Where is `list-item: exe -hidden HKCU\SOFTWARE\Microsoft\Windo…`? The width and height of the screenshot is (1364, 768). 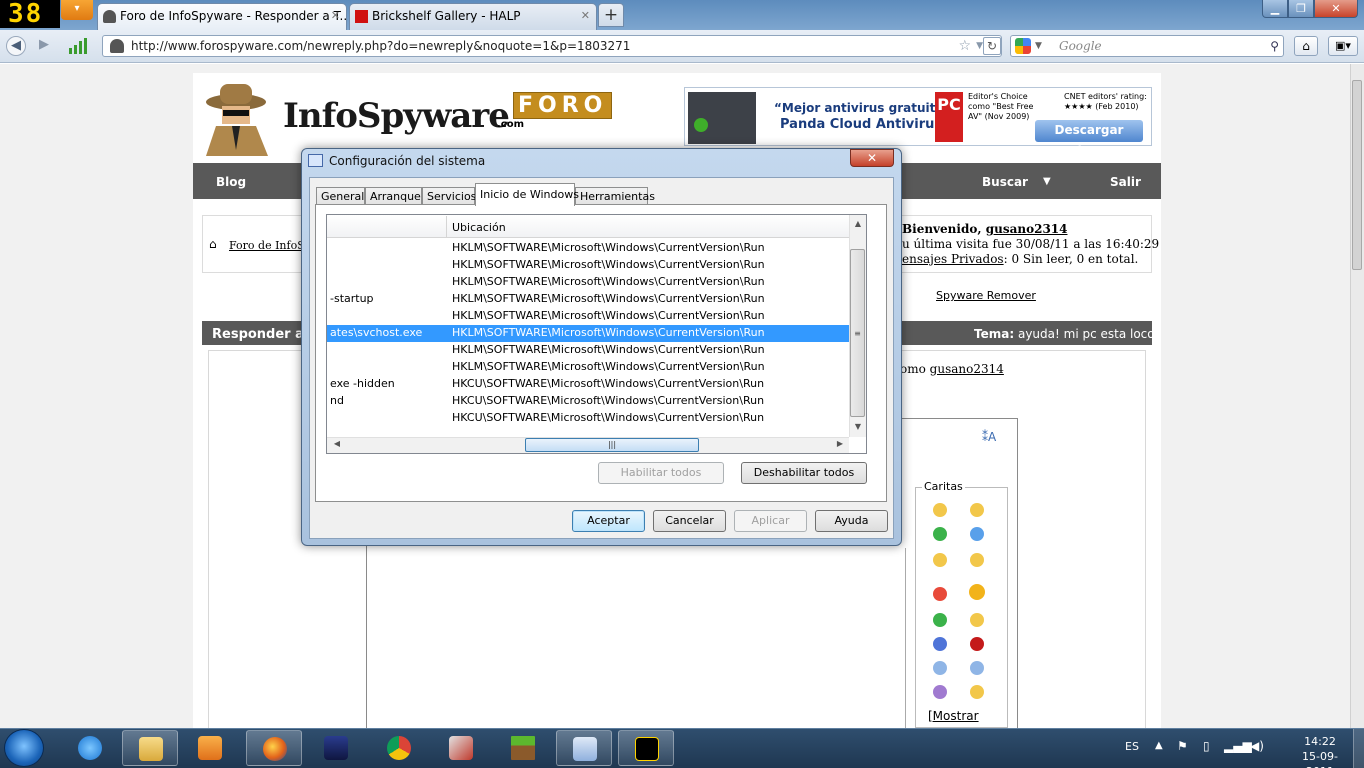 list-item: exe -hidden HKCU\SOFTWARE\Microsoft\Windo… is located at coordinates (588, 384).